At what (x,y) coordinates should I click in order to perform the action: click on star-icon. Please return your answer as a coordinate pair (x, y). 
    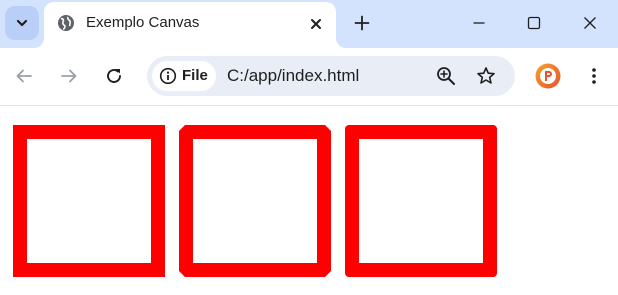
    Looking at the image, I should click on (486, 75).